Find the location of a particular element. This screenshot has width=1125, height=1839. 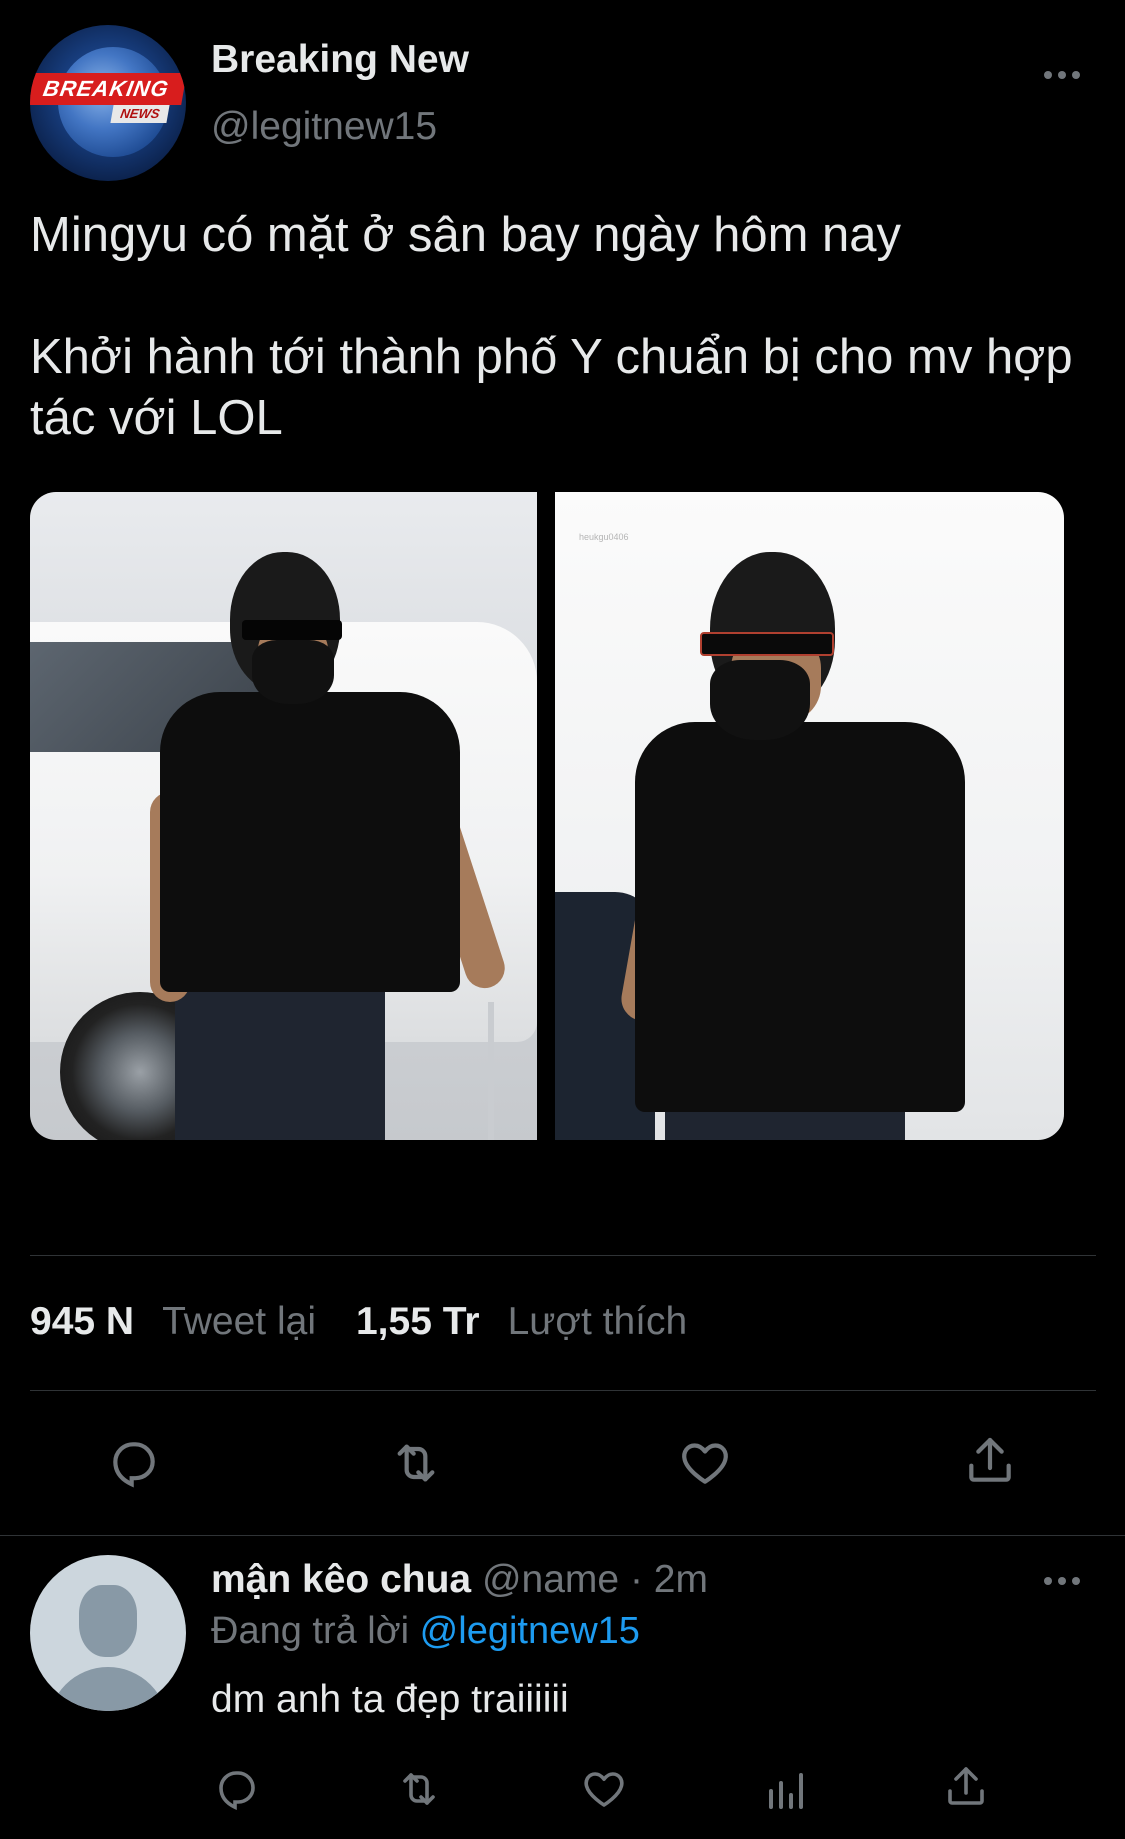

reply-retweet-icon is located at coordinates (419, 1789).